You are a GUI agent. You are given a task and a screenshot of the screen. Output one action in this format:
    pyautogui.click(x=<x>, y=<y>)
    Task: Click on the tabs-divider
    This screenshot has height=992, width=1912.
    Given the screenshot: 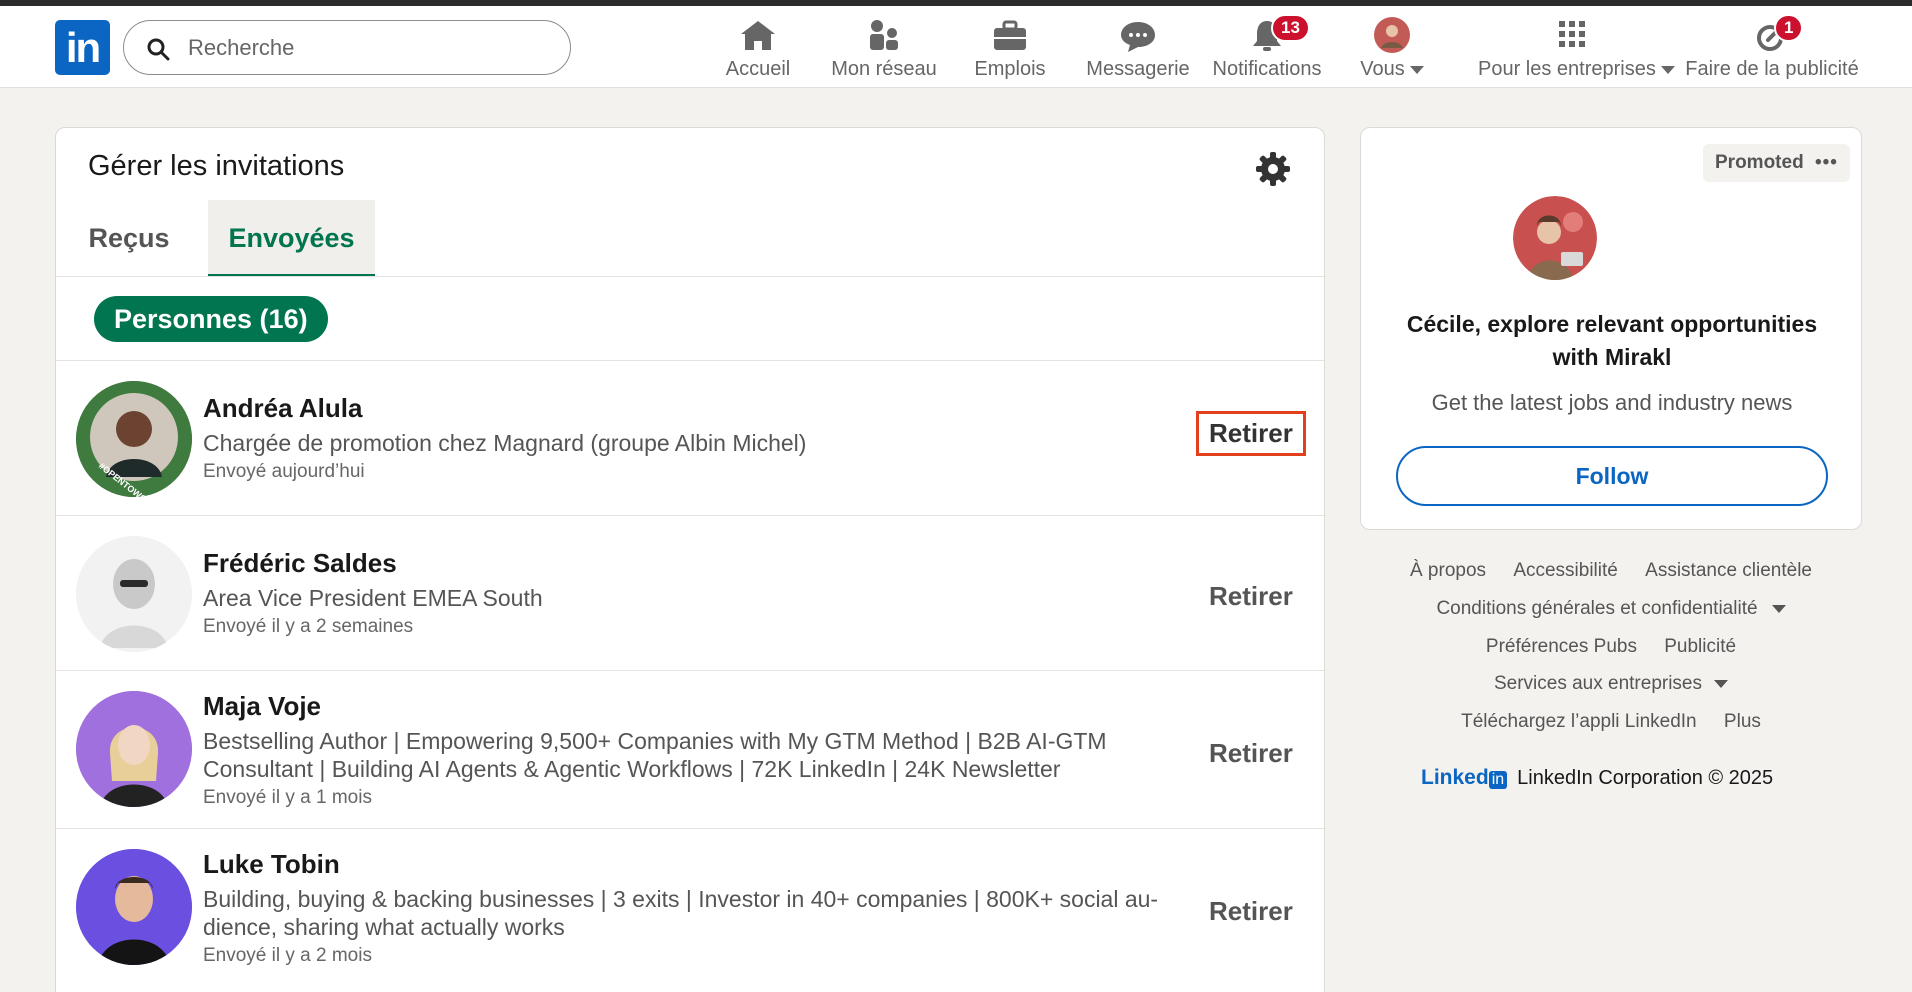 What is the action you would take?
    pyautogui.click(x=690, y=276)
    